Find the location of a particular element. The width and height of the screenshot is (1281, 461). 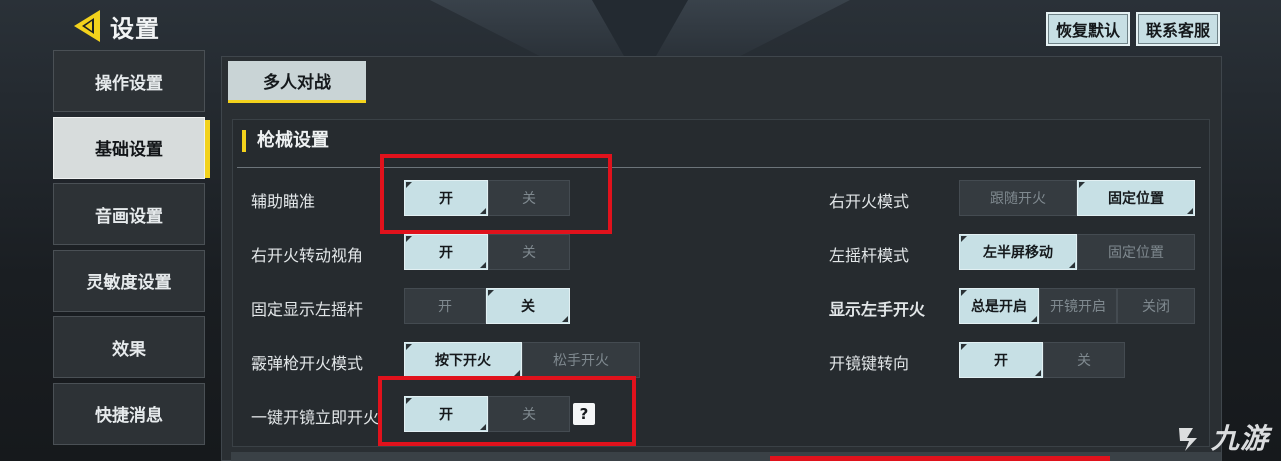

page-title: 设置 is located at coordinates (135, 28).